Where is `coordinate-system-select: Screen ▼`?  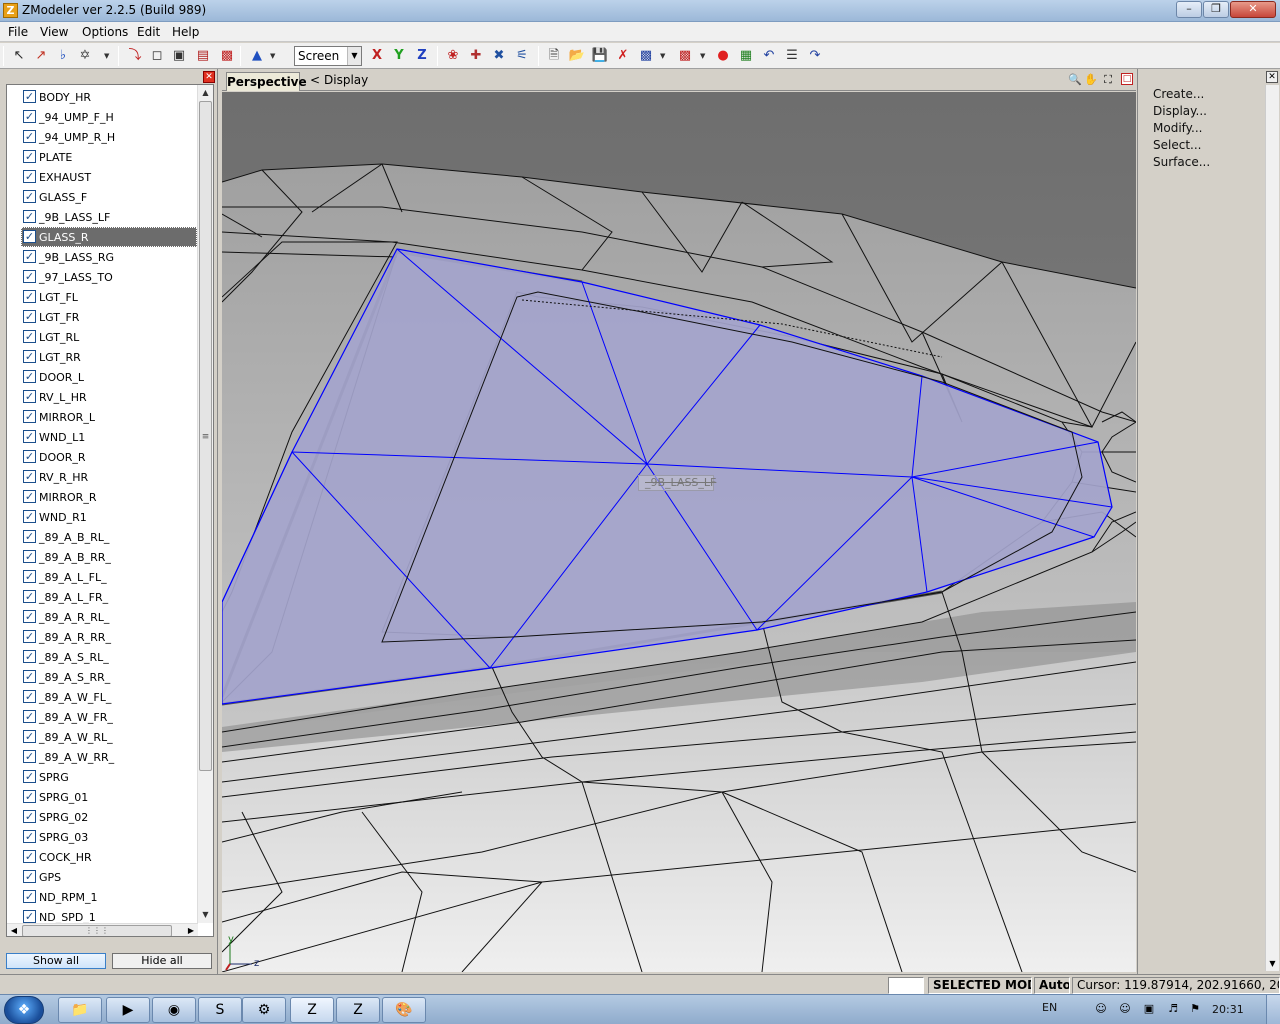 coordinate-system-select: Screen ▼ is located at coordinates (328, 56).